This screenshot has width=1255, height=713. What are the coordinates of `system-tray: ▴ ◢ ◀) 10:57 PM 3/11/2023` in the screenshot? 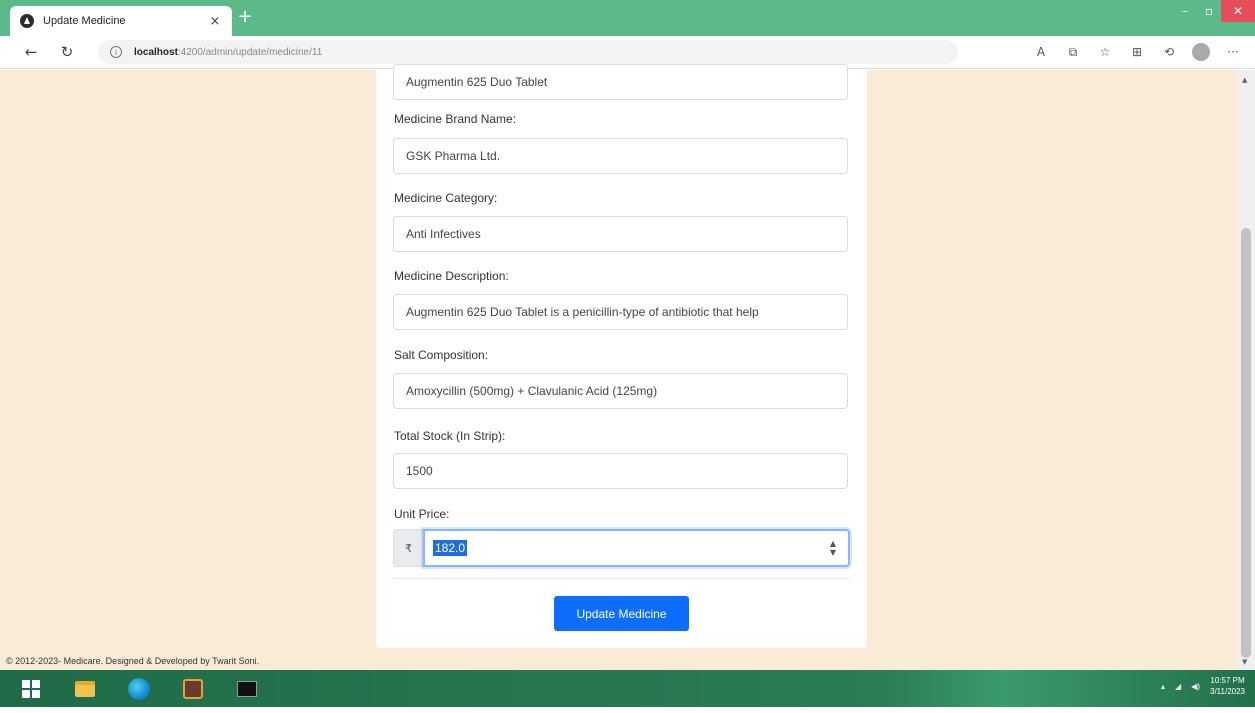 It's located at (1203, 686).